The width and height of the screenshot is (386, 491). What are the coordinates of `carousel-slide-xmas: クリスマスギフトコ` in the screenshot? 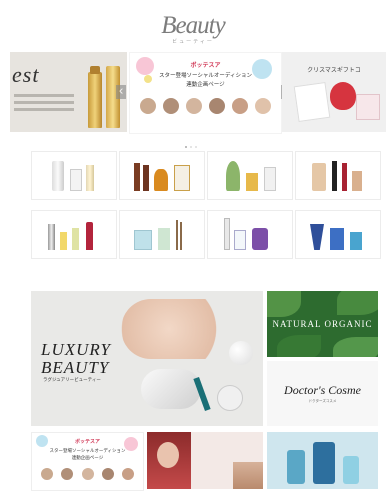 It's located at (334, 92).